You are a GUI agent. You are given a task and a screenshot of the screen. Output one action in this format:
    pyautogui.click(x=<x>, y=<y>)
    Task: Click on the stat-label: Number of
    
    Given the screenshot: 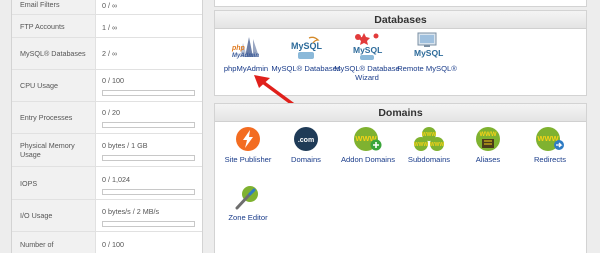 What is the action you would take?
    pyautogui.click(x=54, y=242)
    